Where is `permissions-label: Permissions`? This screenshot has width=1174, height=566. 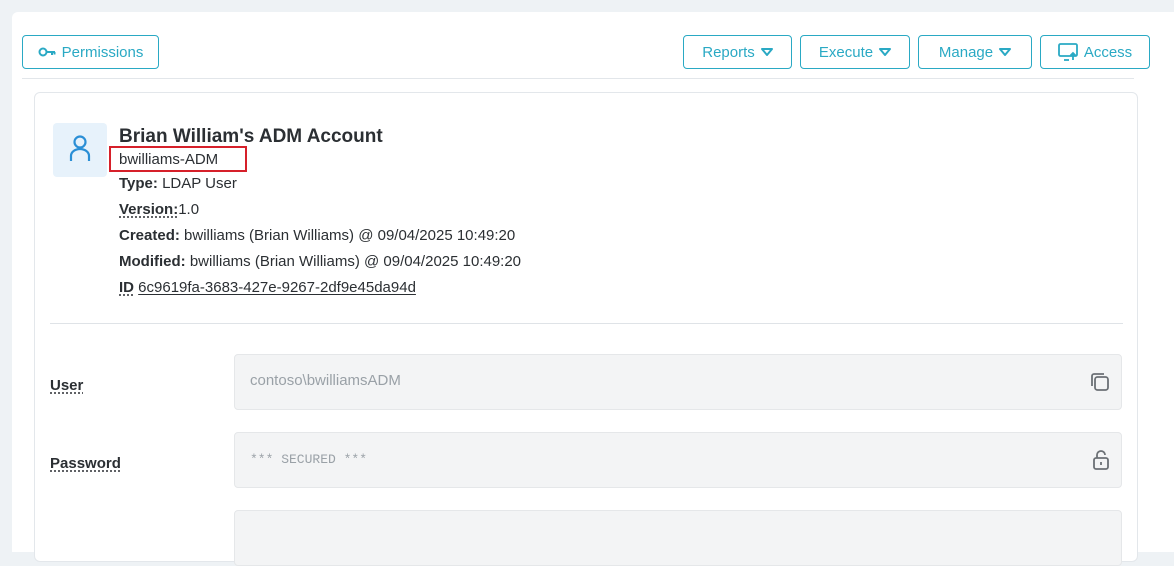
permissions-label: Permissions is located at coordinates (102, 52).